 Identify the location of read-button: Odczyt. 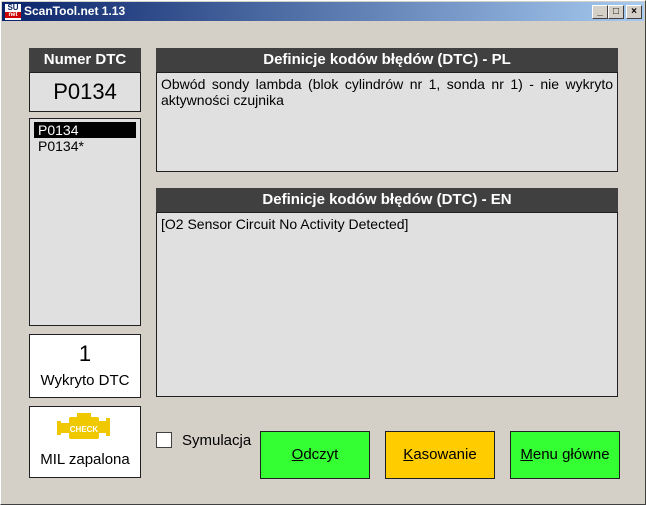
(315, 455).